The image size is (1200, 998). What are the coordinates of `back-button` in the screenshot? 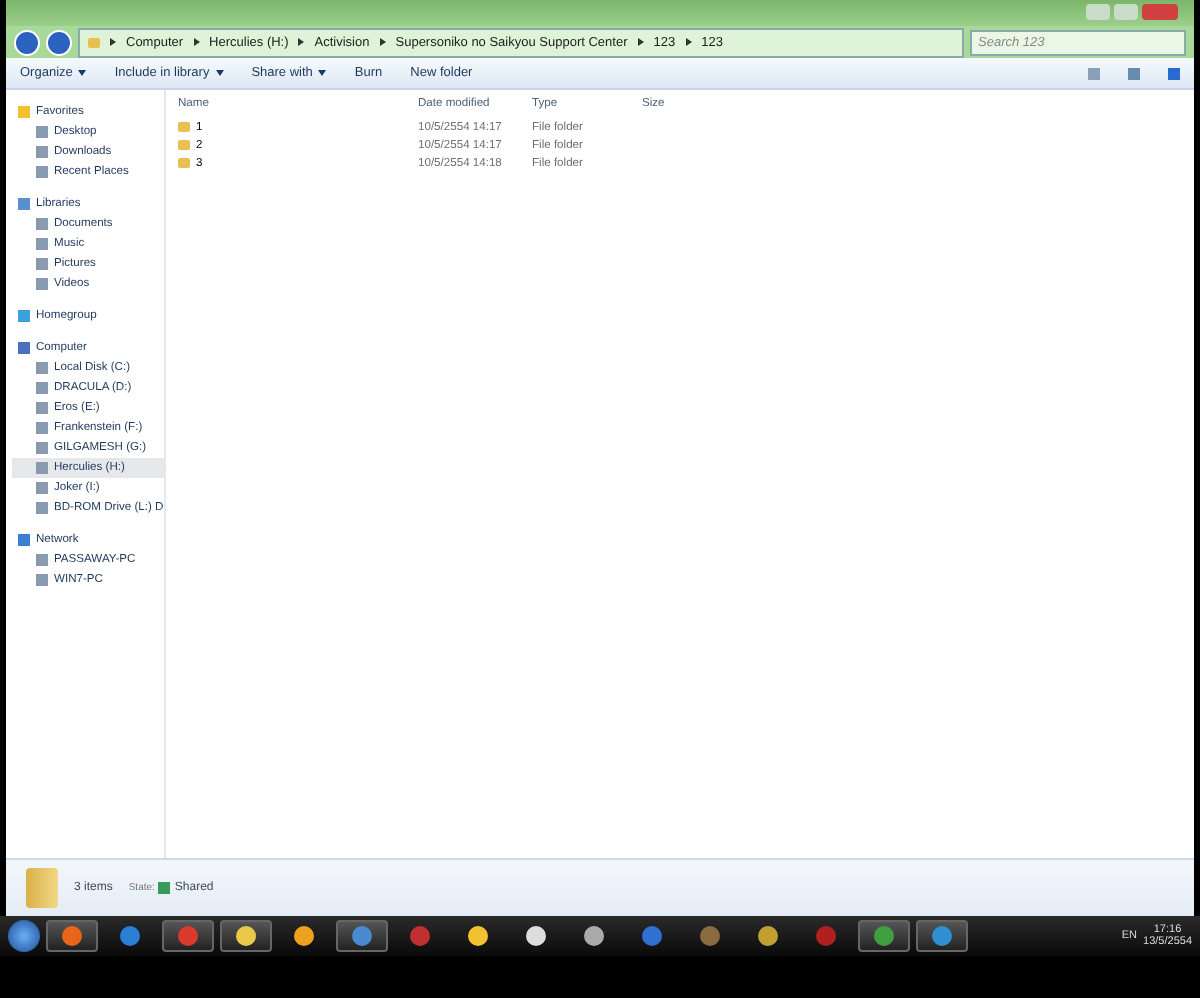 It's located at (27, 42).